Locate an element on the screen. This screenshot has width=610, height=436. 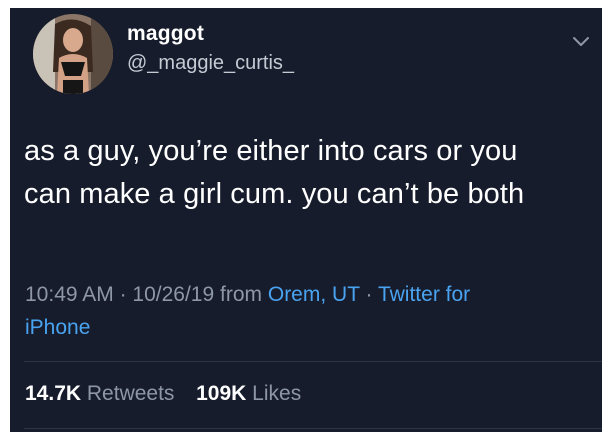
from-label: from is located at coordinates (241, 294).